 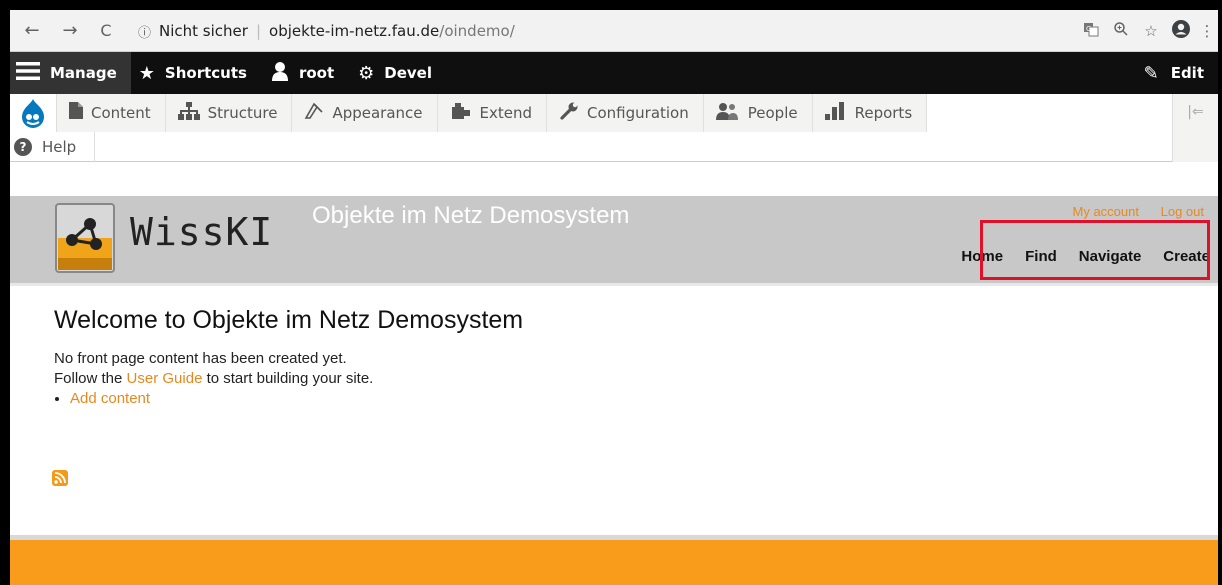 I want to click on manage-label: Manage, so click(x=83, y=73).